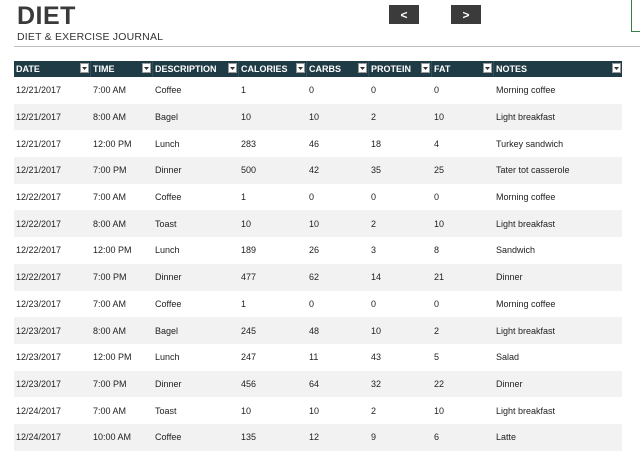  Describe the element at coordinates (273, 331) in the screenshot. I see `cell-calories: 245` at that location.